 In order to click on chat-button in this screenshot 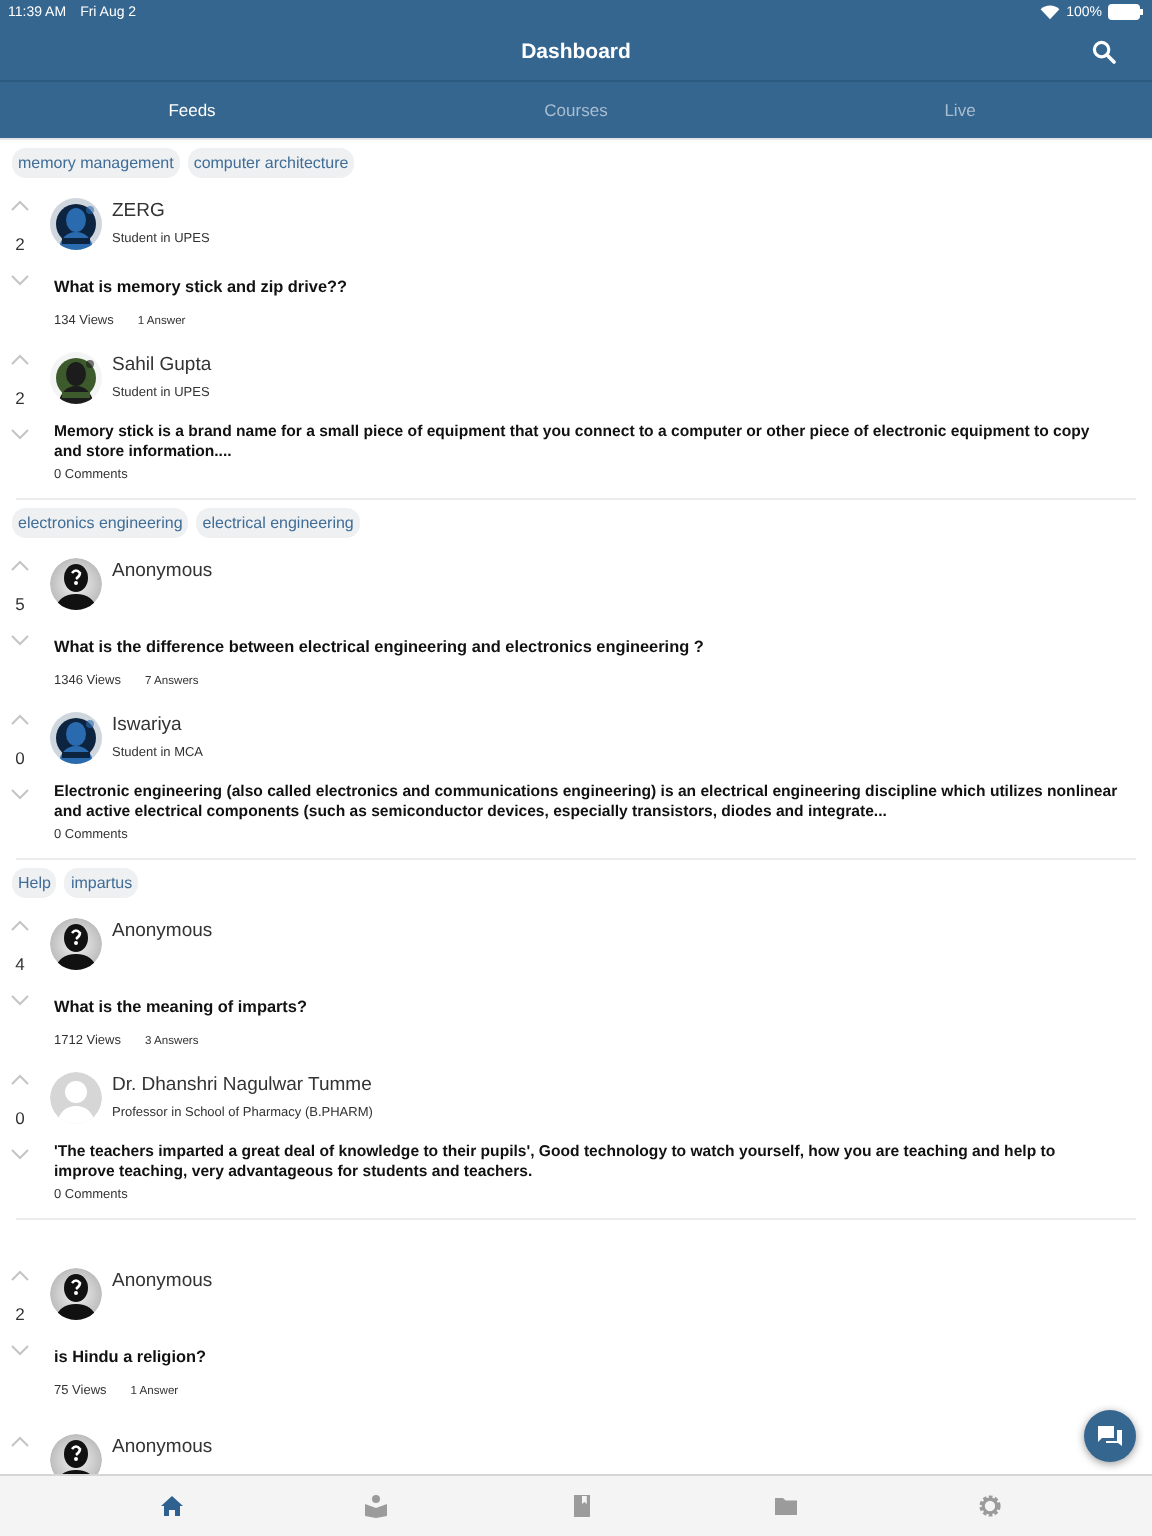, I will do `click(1110, 1436)`.